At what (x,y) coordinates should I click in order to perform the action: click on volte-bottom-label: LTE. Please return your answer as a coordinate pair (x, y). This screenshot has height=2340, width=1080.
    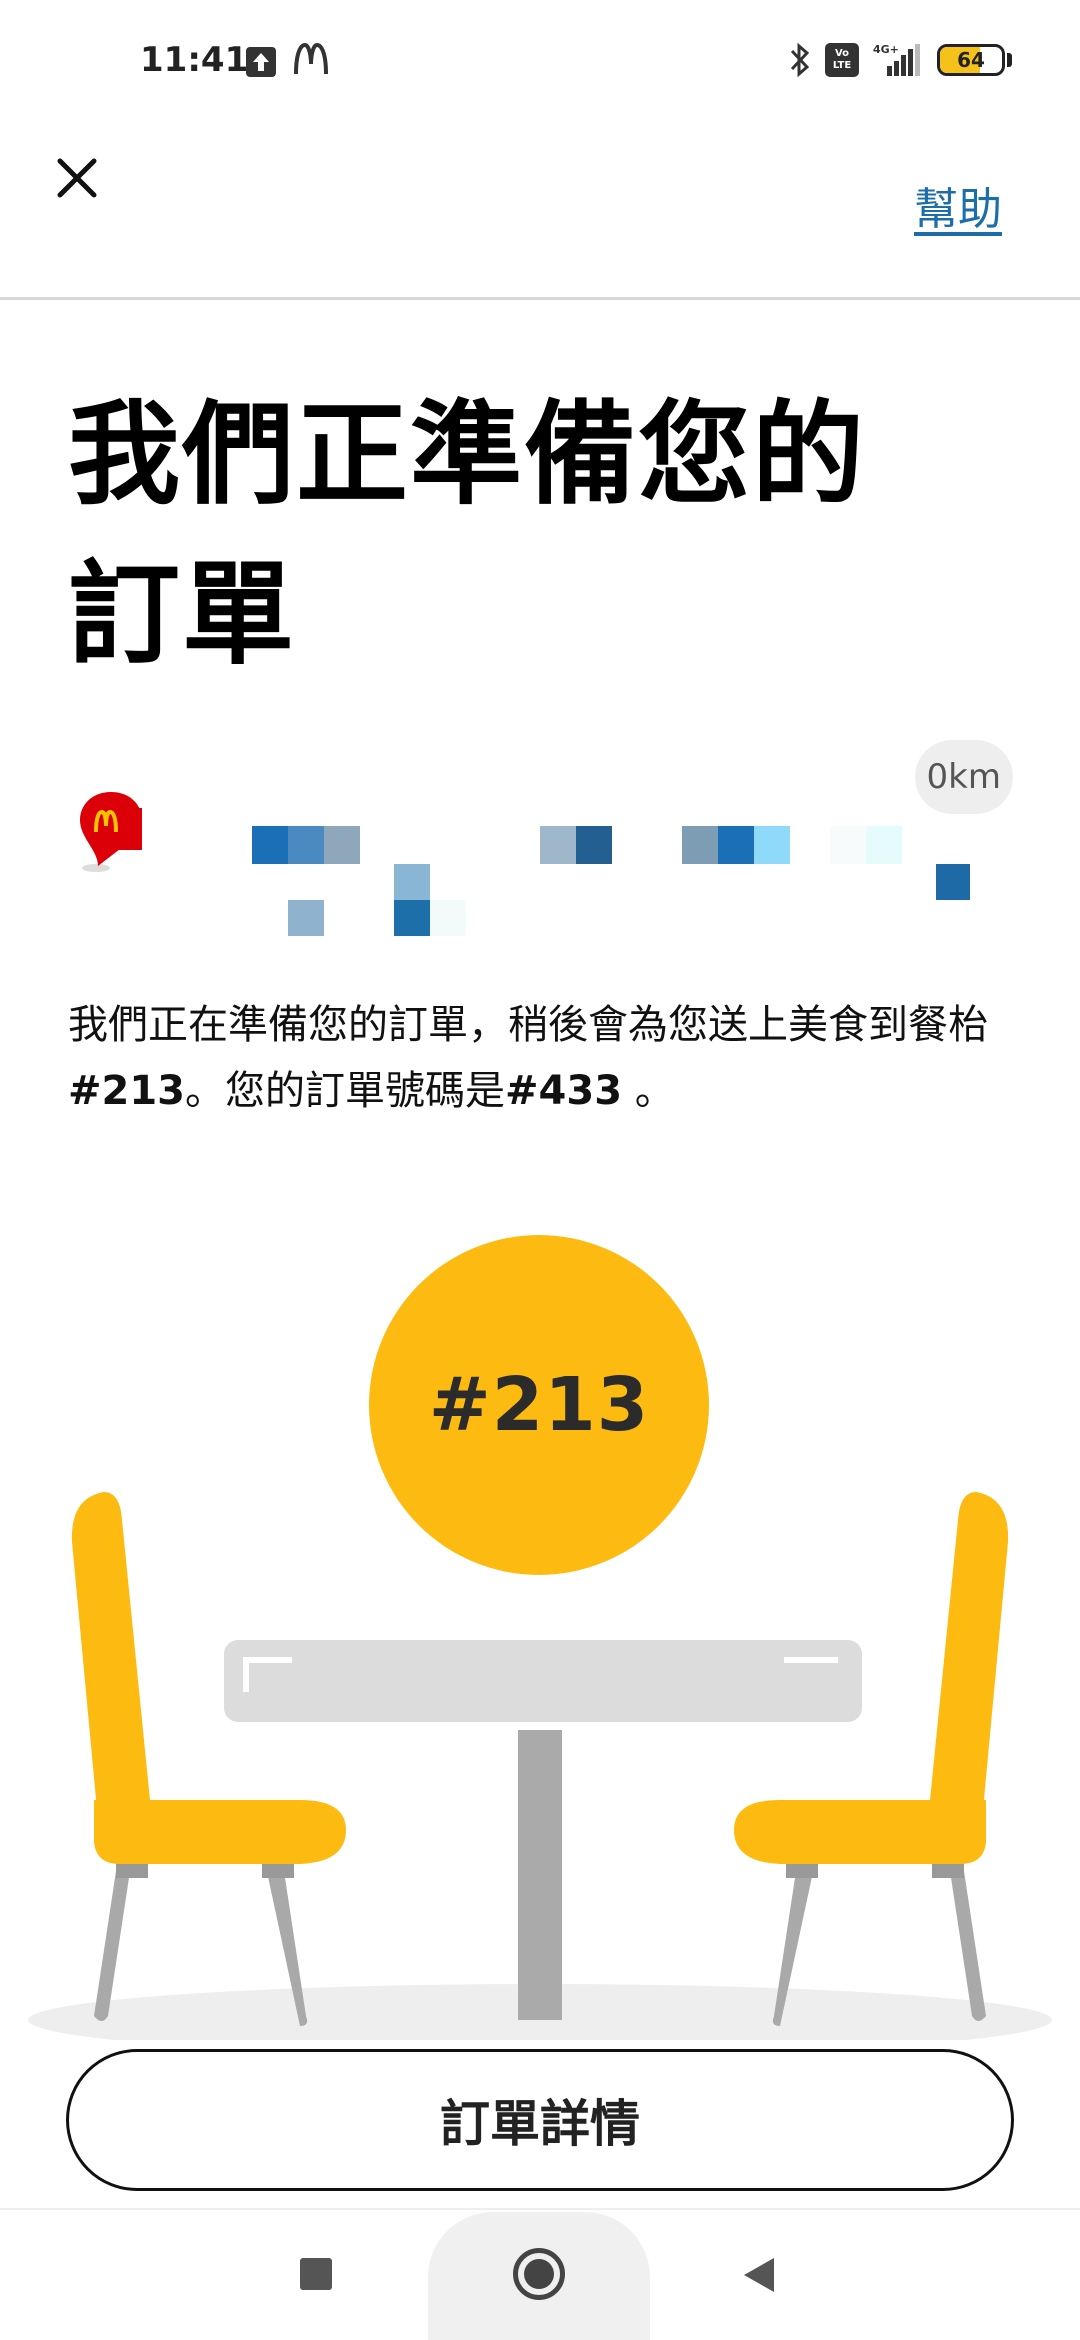
    Looking at the image, I should click on (842, 65).